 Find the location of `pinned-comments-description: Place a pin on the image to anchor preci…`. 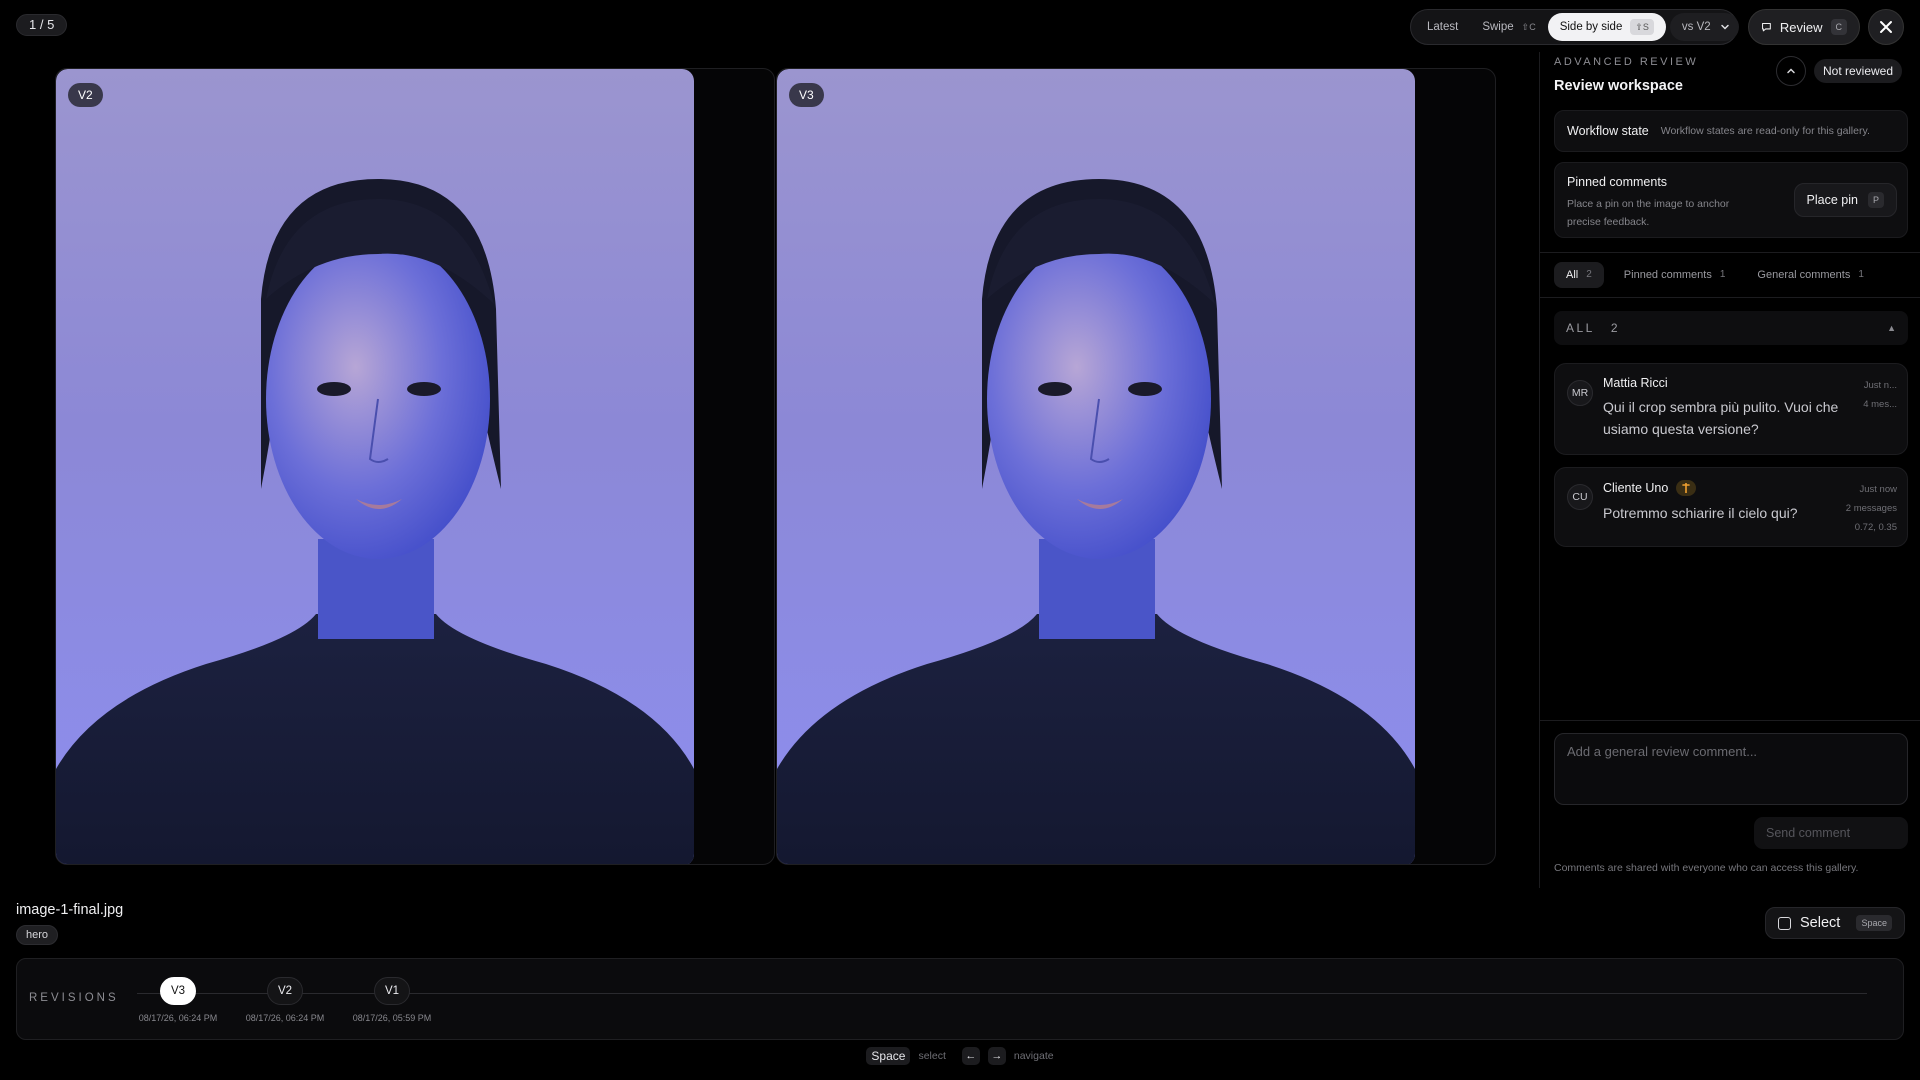

pinned-comments-description: Place a pin on the image to anchor preci… is located at coordinates (1648, 213).